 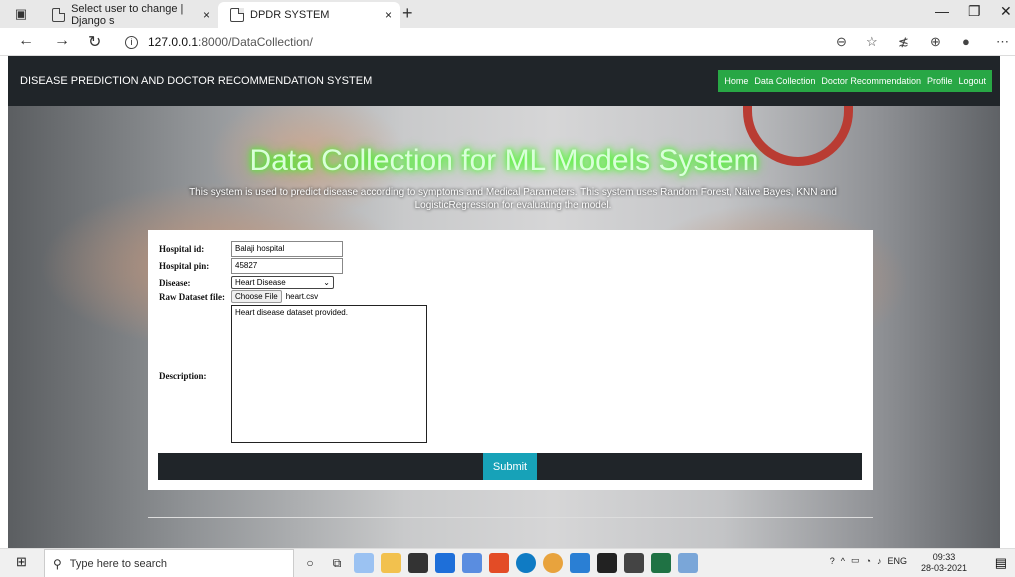 What do you see at coordinates (872, 42) in the screenshot?
I see `favorite-icon: ☆` at bounding box center [872, 42].